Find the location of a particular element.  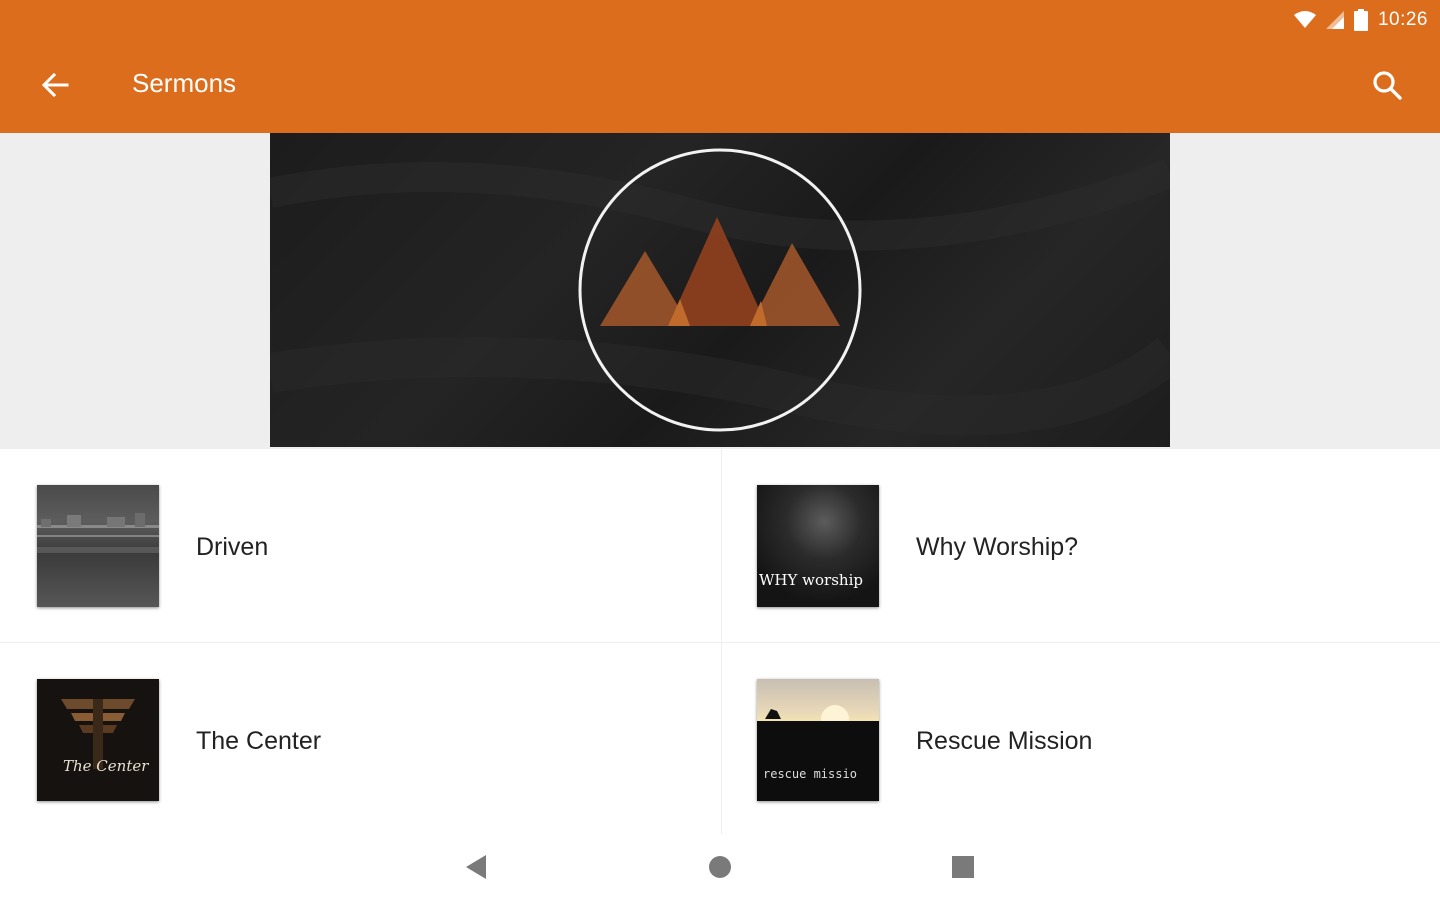

cross-image is located at coordinates (98, 734).